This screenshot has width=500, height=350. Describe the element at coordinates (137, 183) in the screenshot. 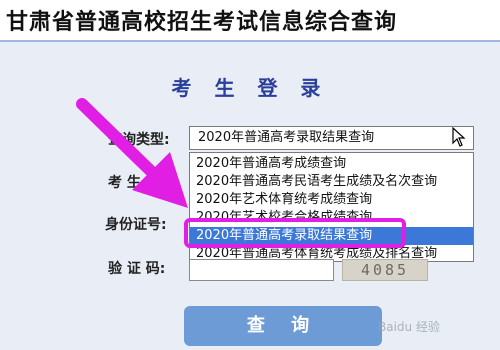

I see `exam-number-label: 考 生 号:` at that location.